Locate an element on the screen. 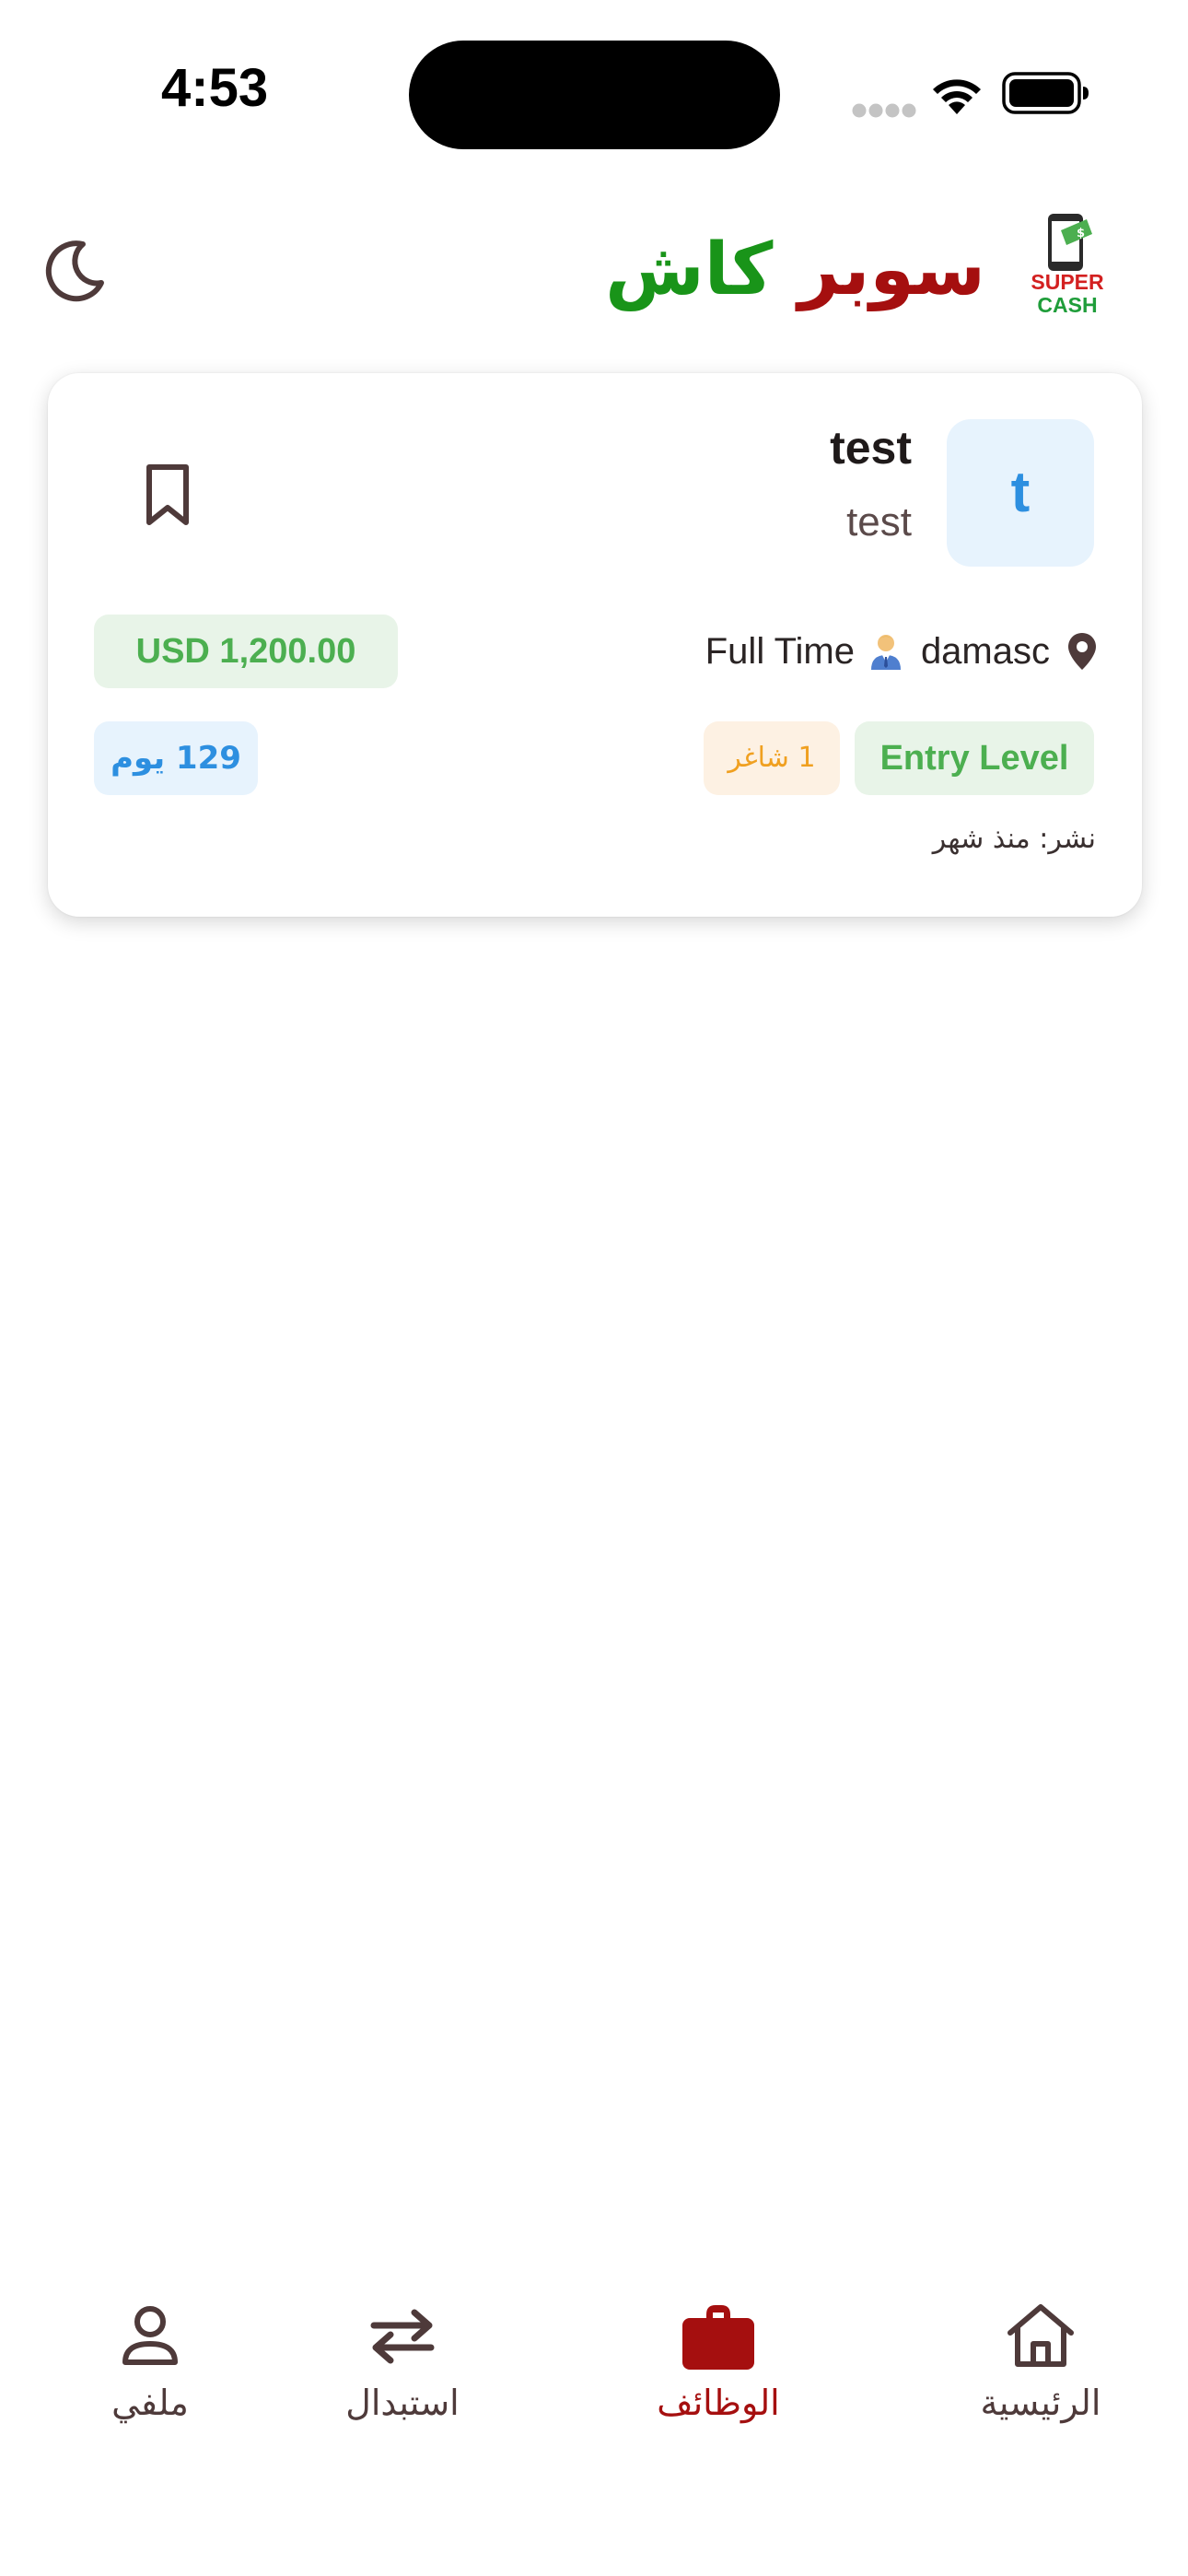  location-pin-icon is located at coordinates (1082, 651).